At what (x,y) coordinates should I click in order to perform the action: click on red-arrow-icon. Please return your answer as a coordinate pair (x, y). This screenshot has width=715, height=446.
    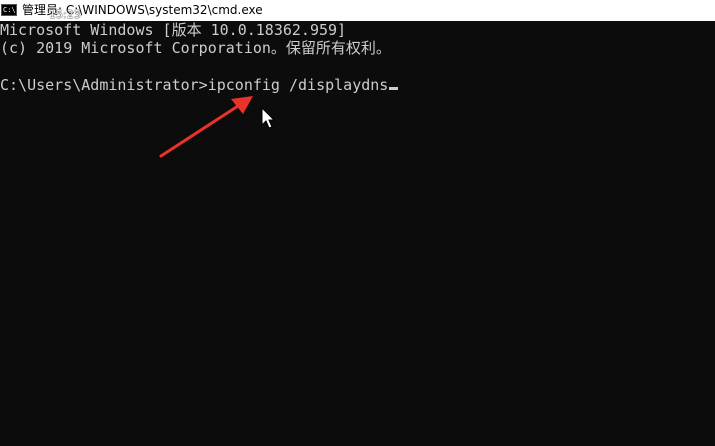
    Looking at the image, I should click on (206, 127).